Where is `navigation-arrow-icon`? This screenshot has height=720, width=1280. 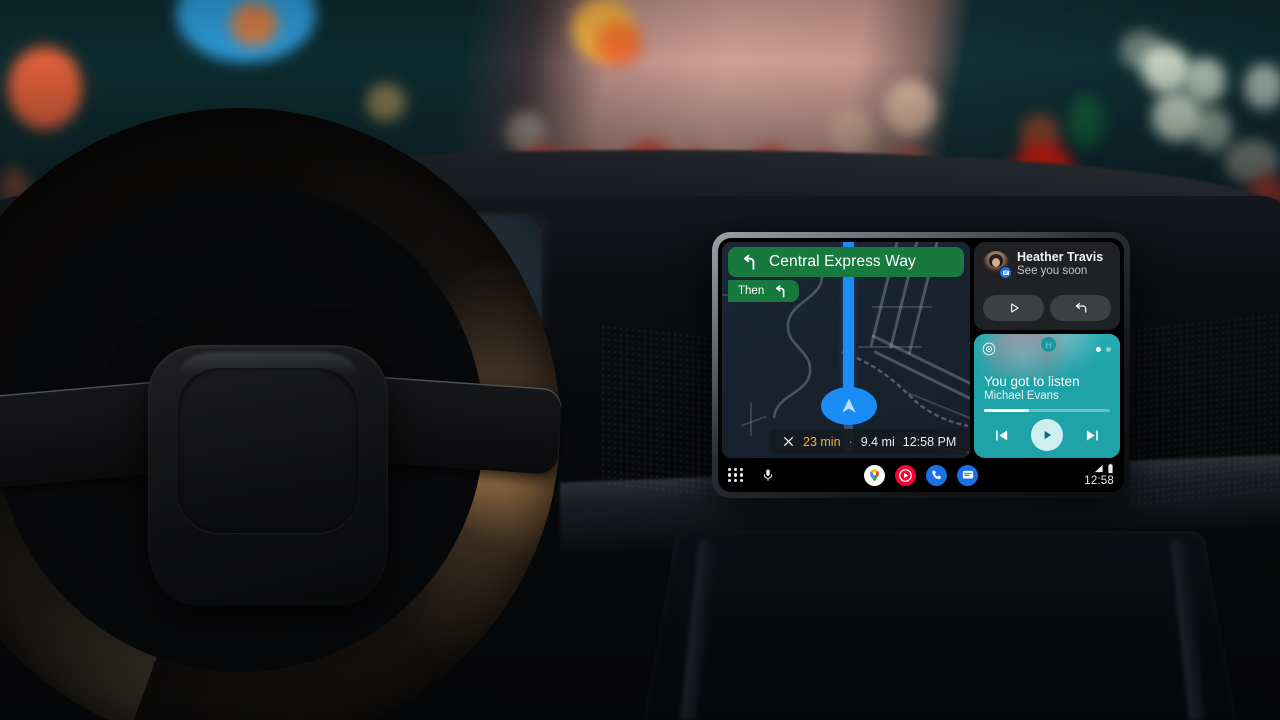
navigation-arrow-icon is located at coordinates (849, 406).